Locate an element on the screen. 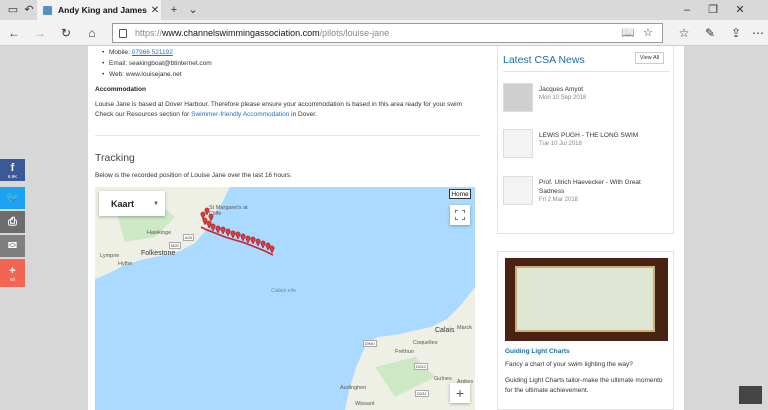  map-label-hythe: Hythe is located at coordinates (125, 264).